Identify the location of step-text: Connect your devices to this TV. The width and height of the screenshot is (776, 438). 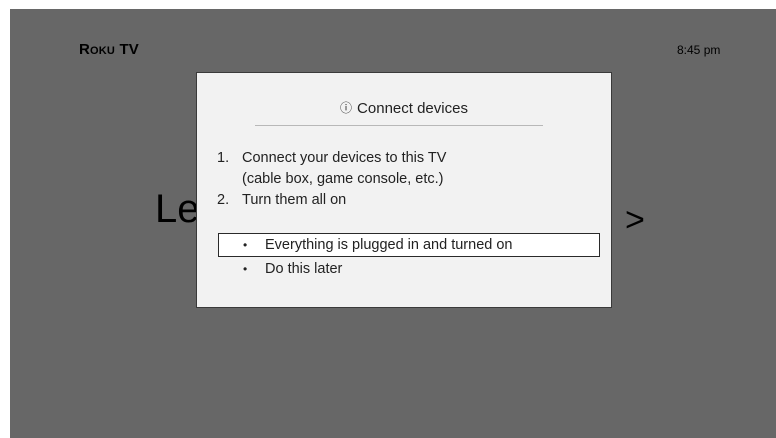
(344, 158).